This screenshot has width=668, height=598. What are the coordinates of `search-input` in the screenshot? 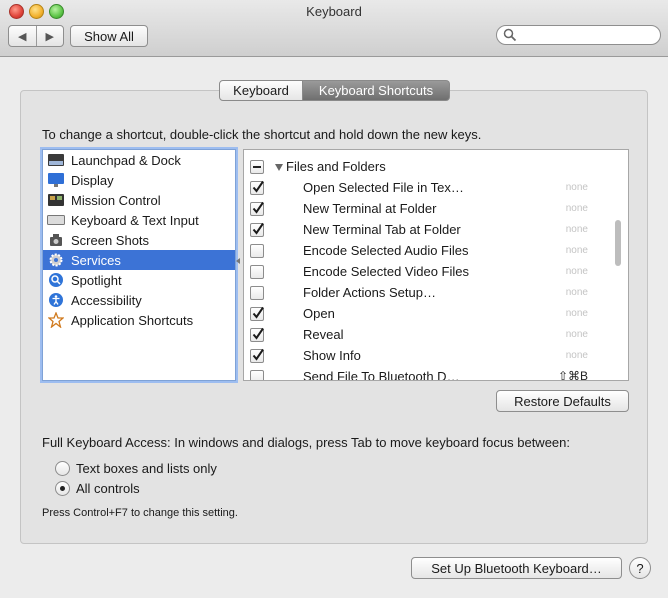 It's located at (588, 35).